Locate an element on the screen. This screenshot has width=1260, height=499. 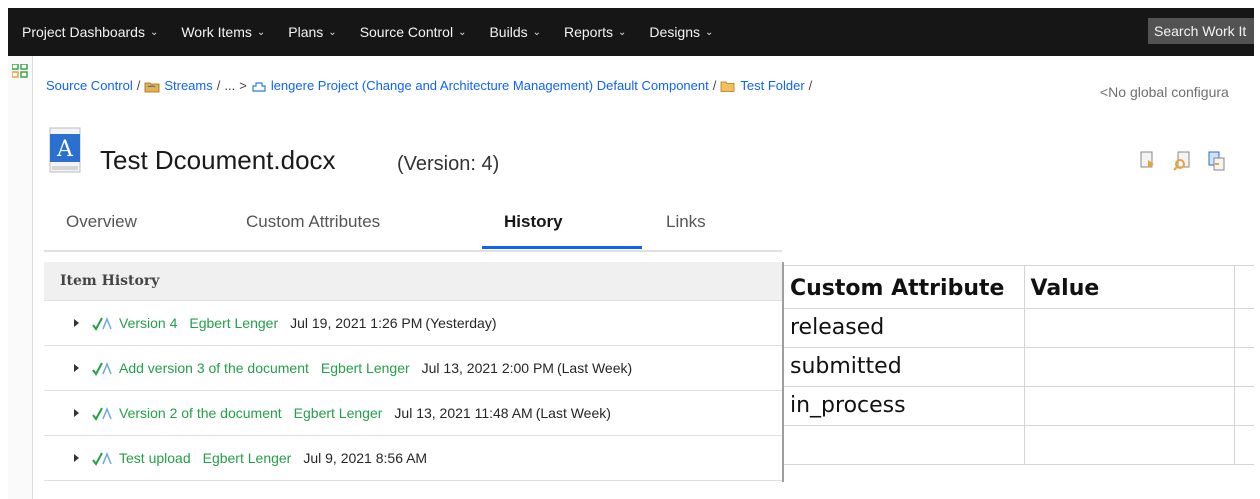
sheet-cell: released is located at coordinates (904, 328).